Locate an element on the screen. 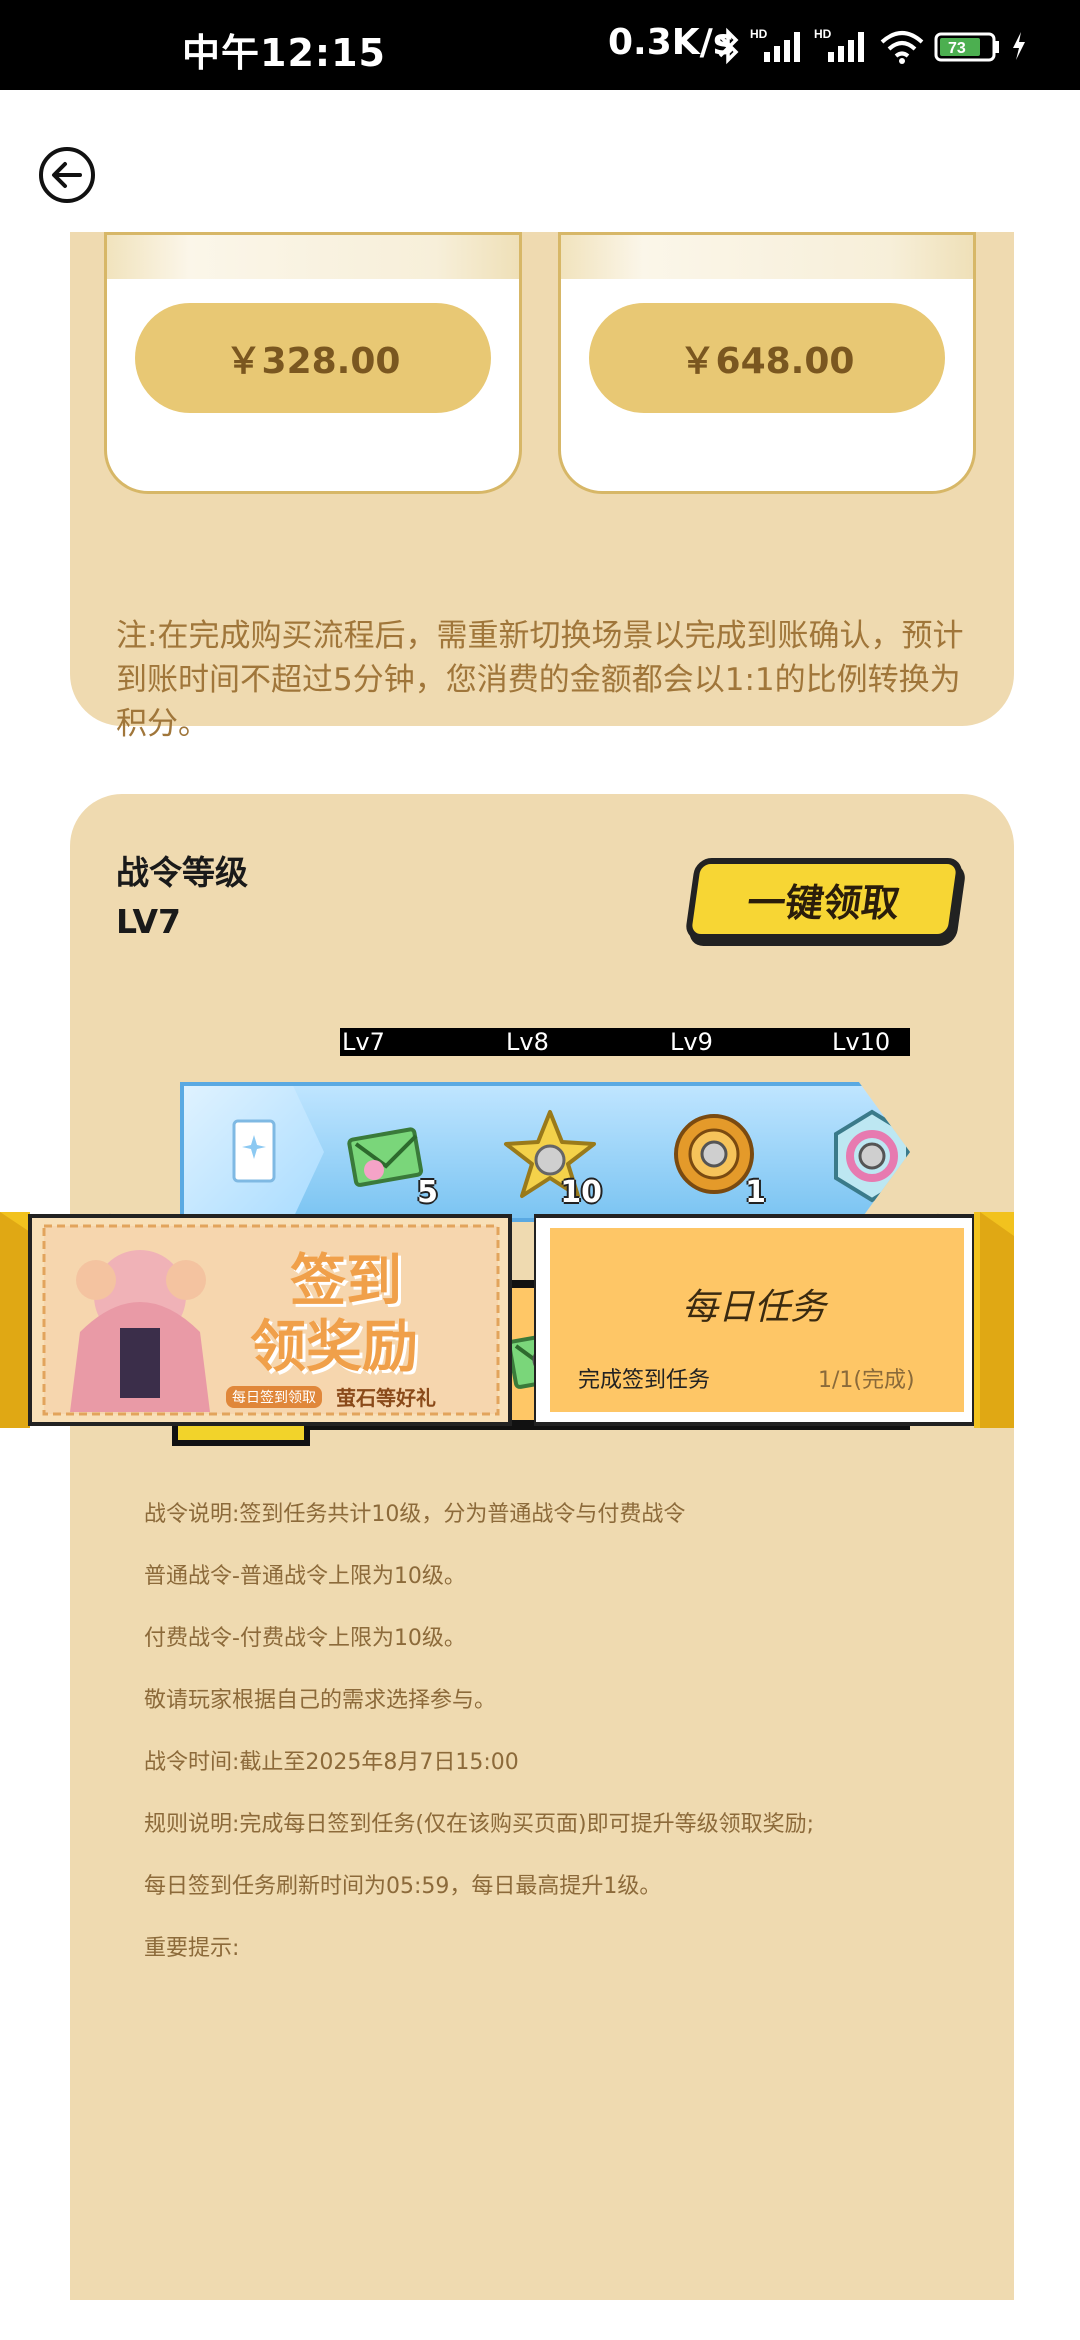 The image size is (1080, 2340). claim-all-button: 一键领取 is located at coordinates (824, 899).